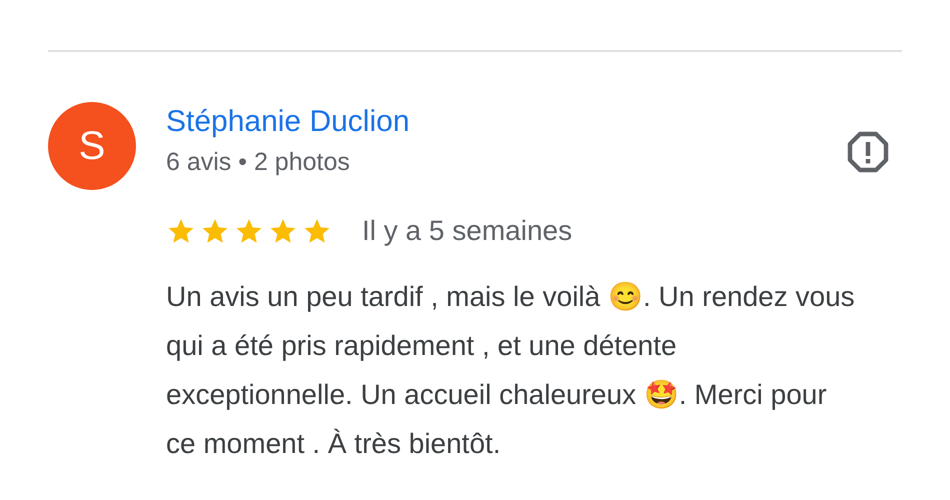  I want to click on review-time: Il y a 5 semaines, so click(467, 231).